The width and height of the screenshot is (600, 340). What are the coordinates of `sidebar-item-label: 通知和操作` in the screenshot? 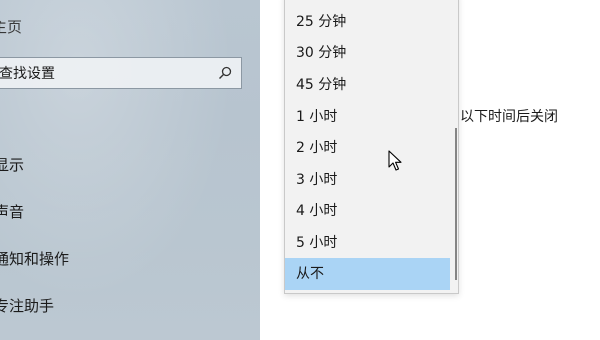 It's located at (35, 259).